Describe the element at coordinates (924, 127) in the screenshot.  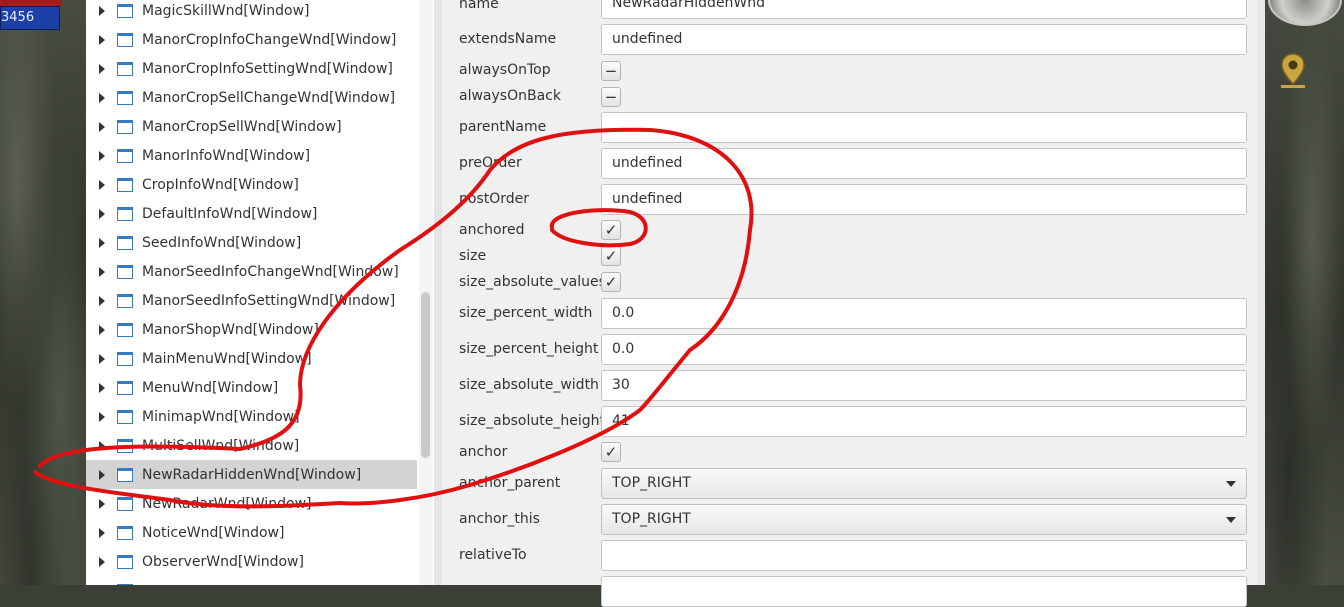
I see `parentname-field` at that location.